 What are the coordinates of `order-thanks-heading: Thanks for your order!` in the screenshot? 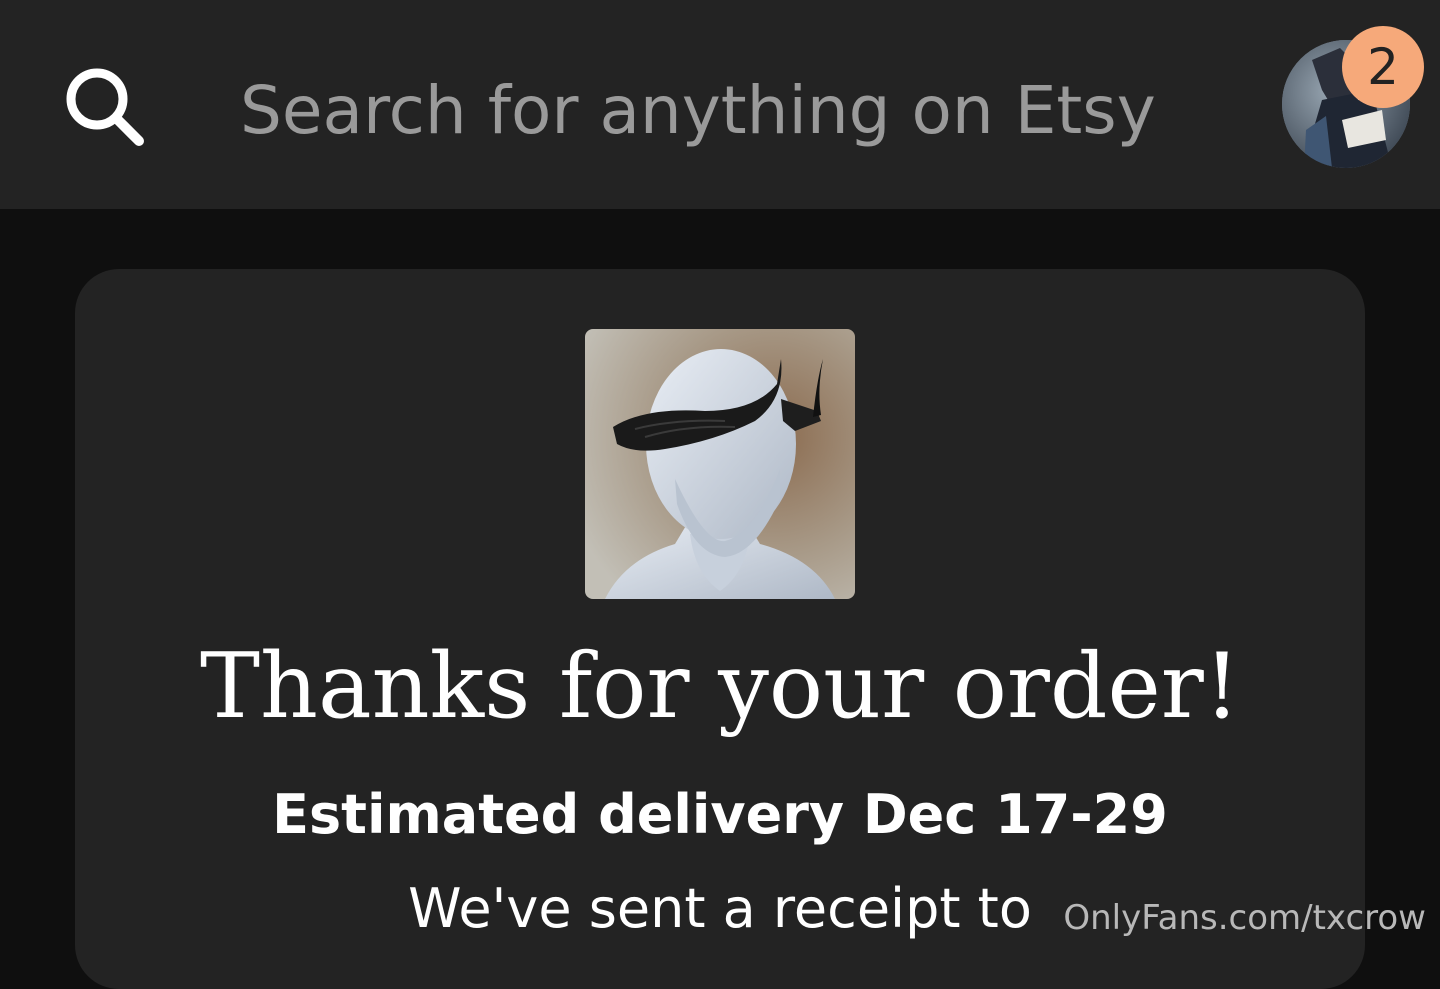 It's located at (720, 686).